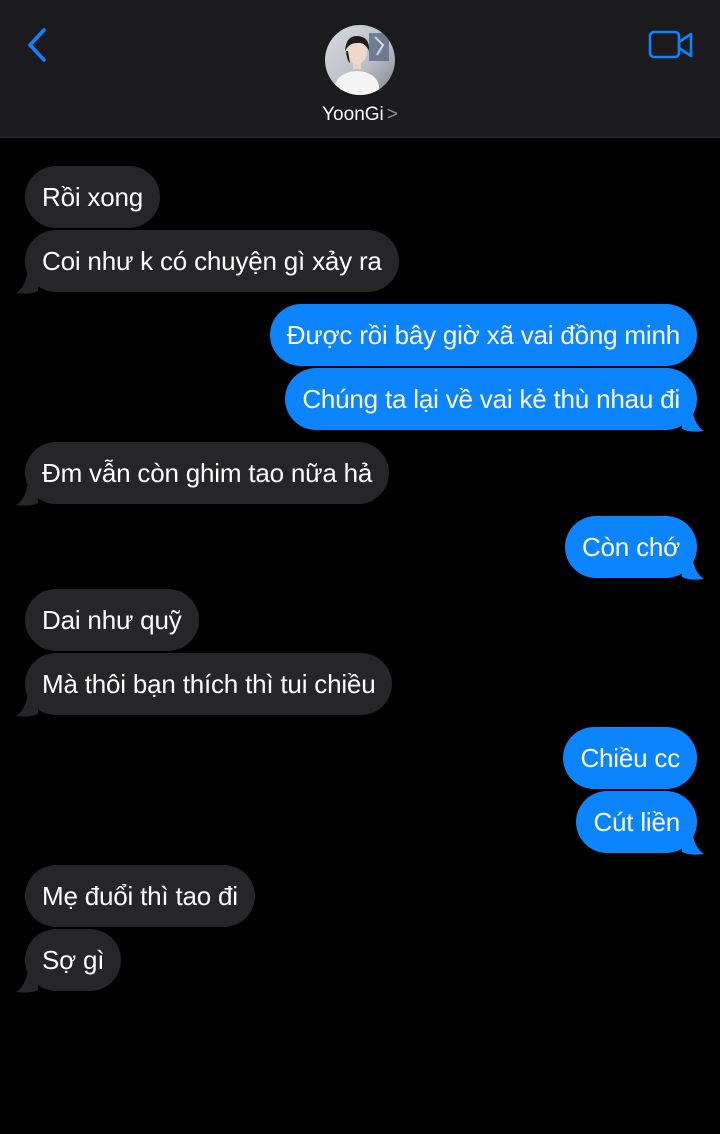 The width and height of the screenshot is (720, 1134). What do you see at coordinates (360, 758) in the screenshot?
I see `message-row: Chiều cc` at bounding box center [360, 758].